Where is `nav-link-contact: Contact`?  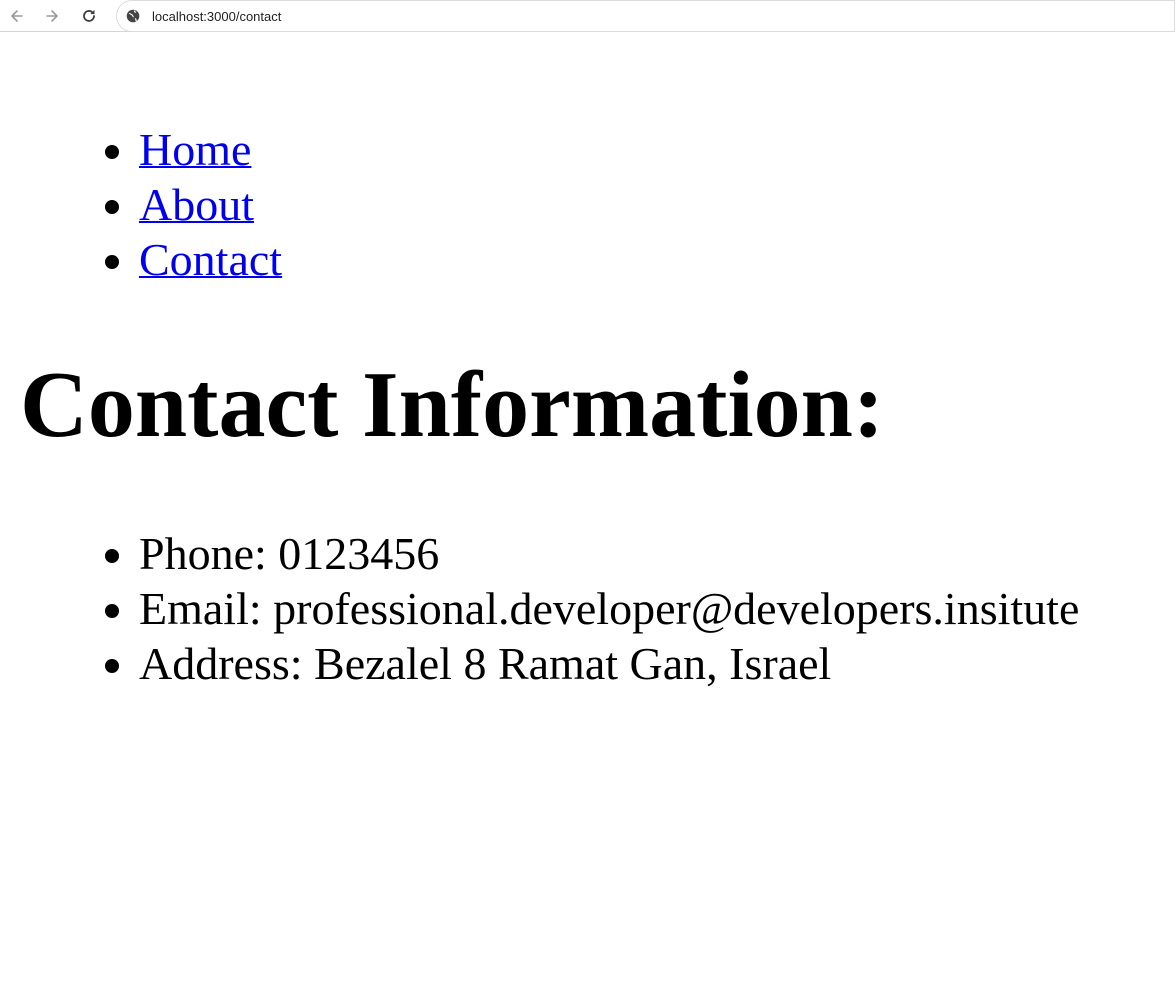 nav-link-contact: Contact is located at coordinates (210, 259).